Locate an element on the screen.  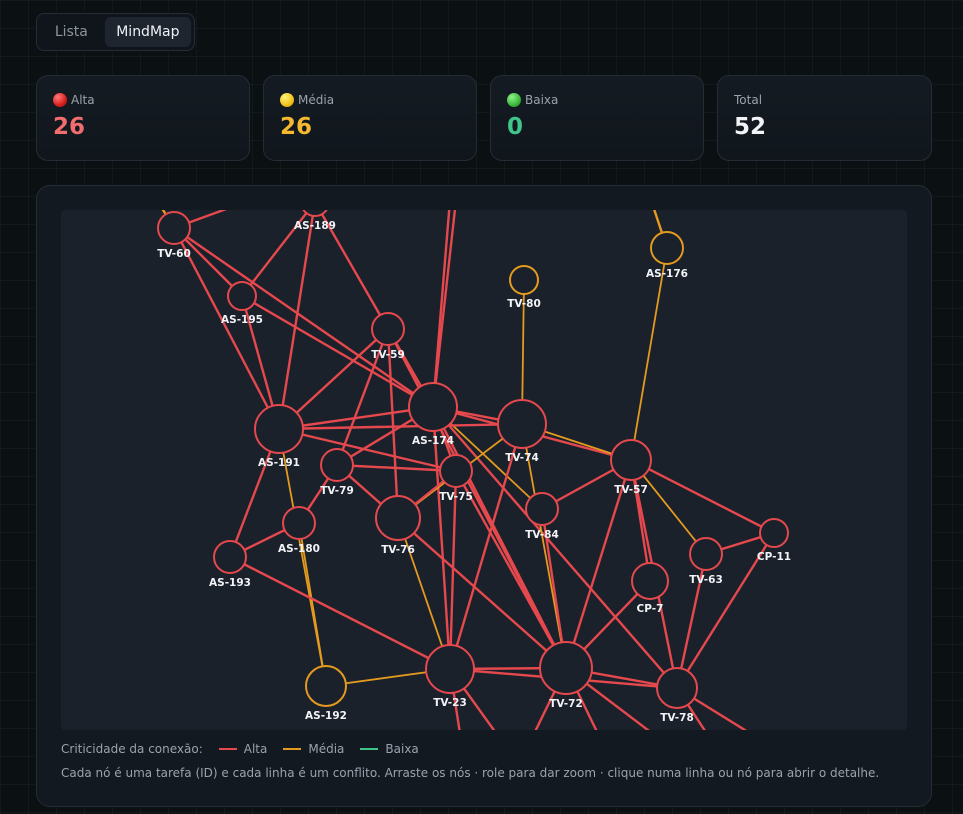
stat-card-total: Total 52 is located at coordinates (824, 118).